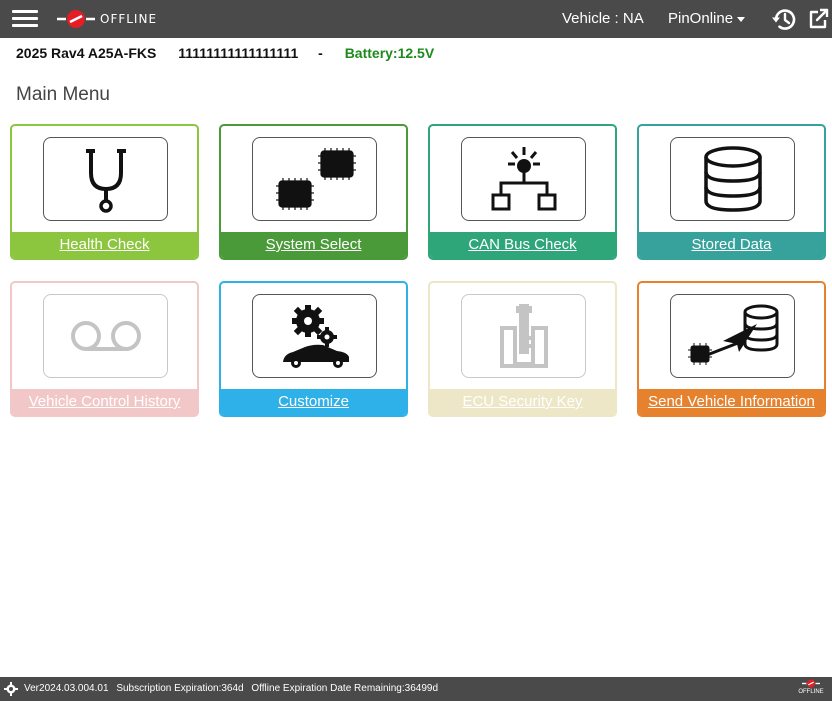 The image size is (832, 701). I want to click on history-icon, so click(784, 19).